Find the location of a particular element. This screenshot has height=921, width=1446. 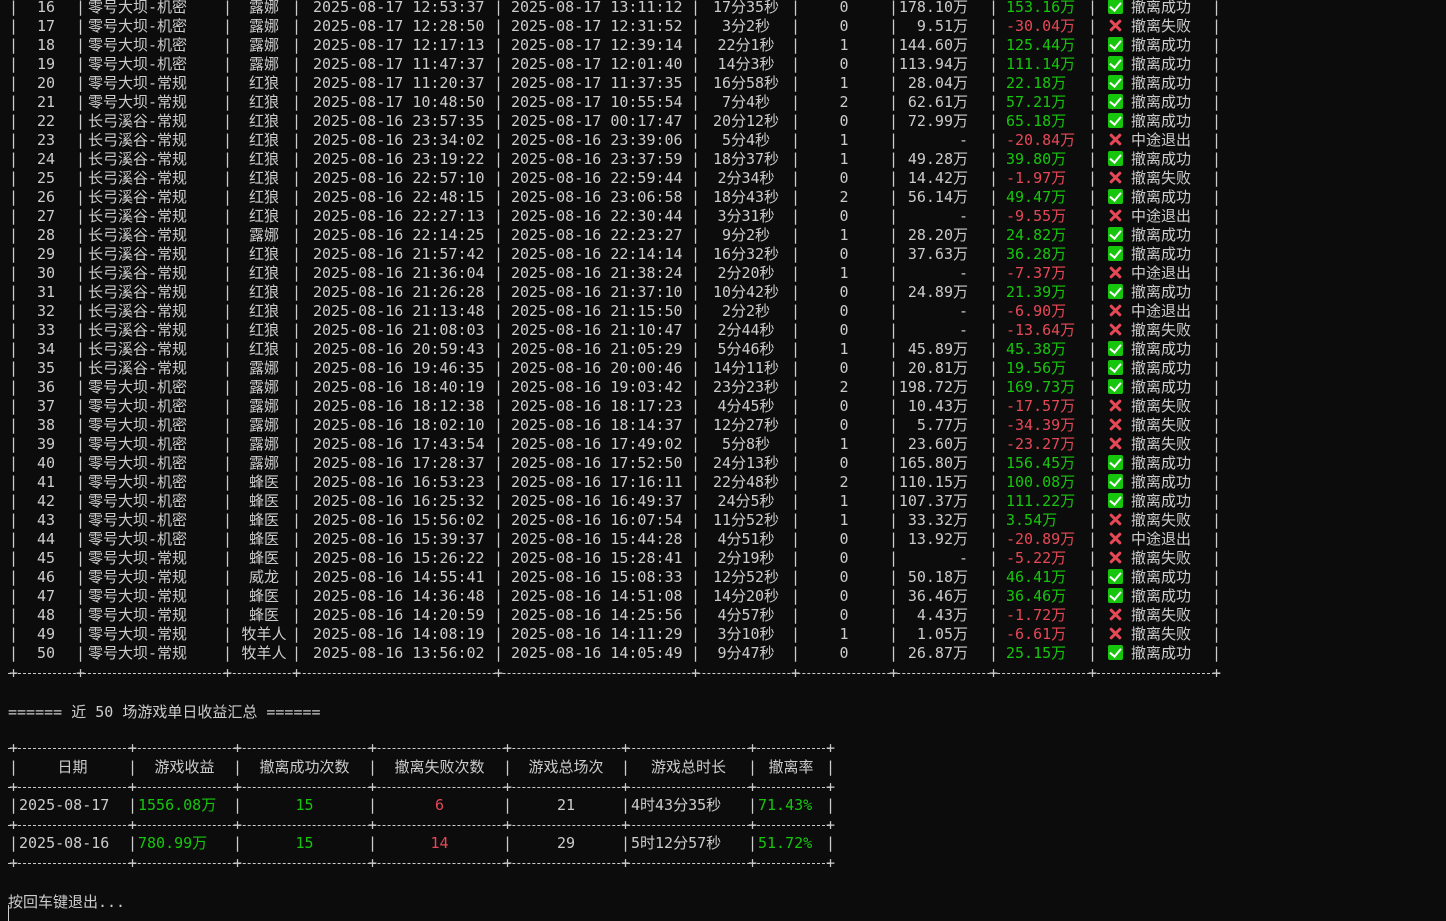

cell-duration: 5分46秒 is located at coordinates (746, 349).